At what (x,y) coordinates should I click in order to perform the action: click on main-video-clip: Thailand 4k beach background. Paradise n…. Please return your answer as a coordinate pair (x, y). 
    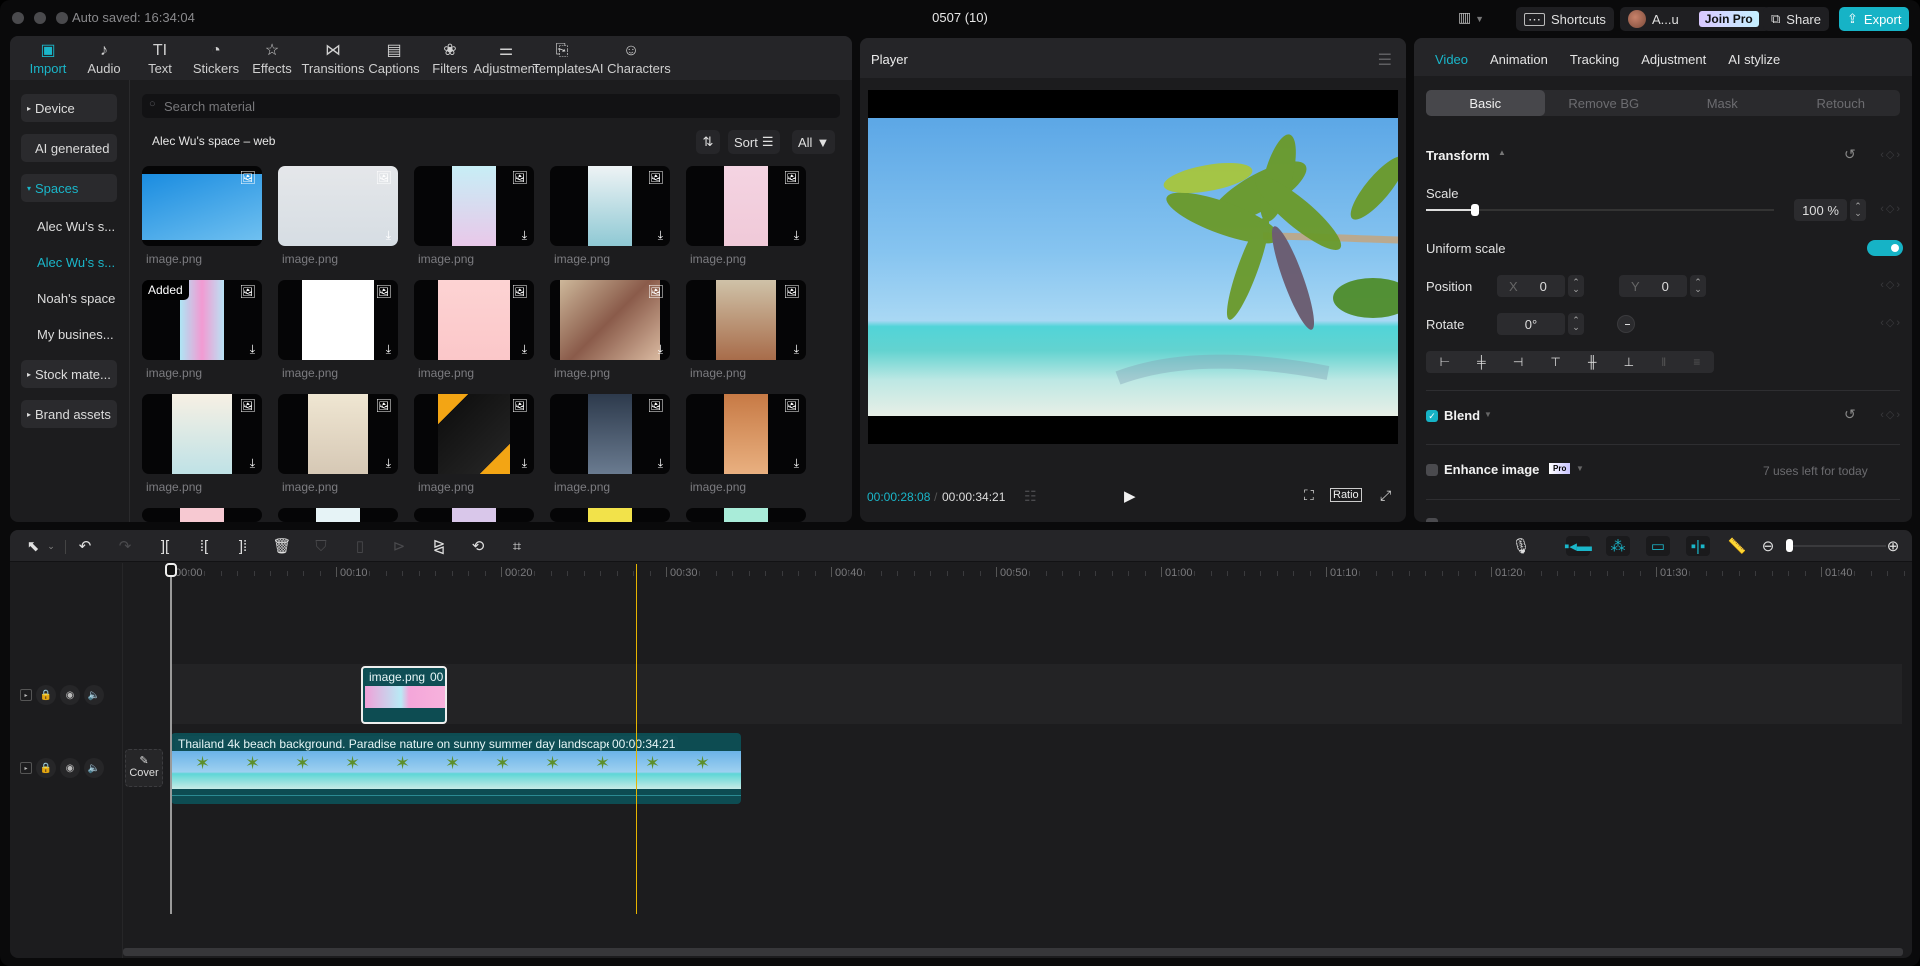
    Looking at the image, I should click on (456, 768).